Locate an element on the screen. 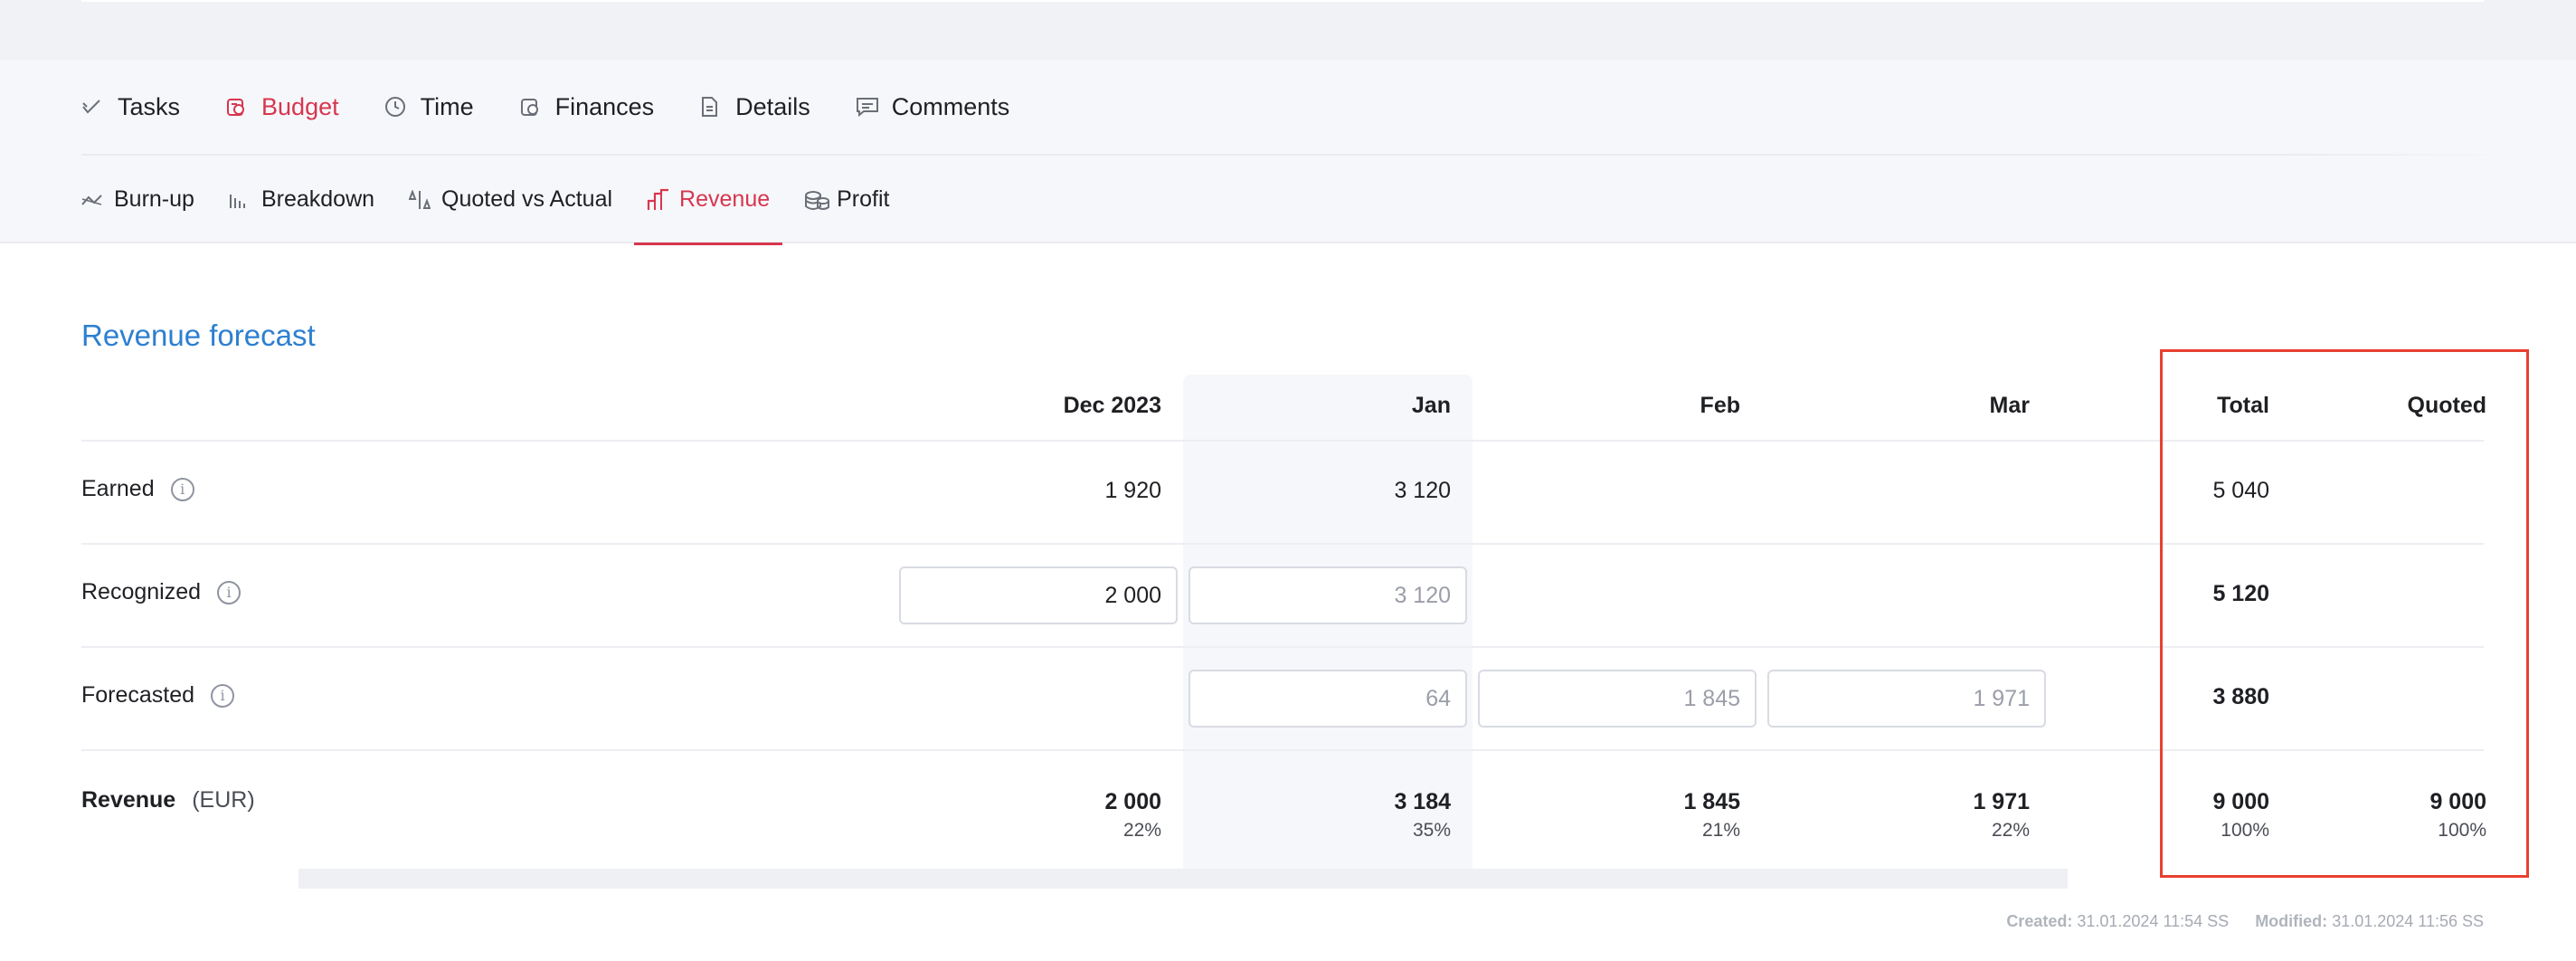 This screenshot has width=2576, height=961. revenue-icon is located at coordinates (663, 200).